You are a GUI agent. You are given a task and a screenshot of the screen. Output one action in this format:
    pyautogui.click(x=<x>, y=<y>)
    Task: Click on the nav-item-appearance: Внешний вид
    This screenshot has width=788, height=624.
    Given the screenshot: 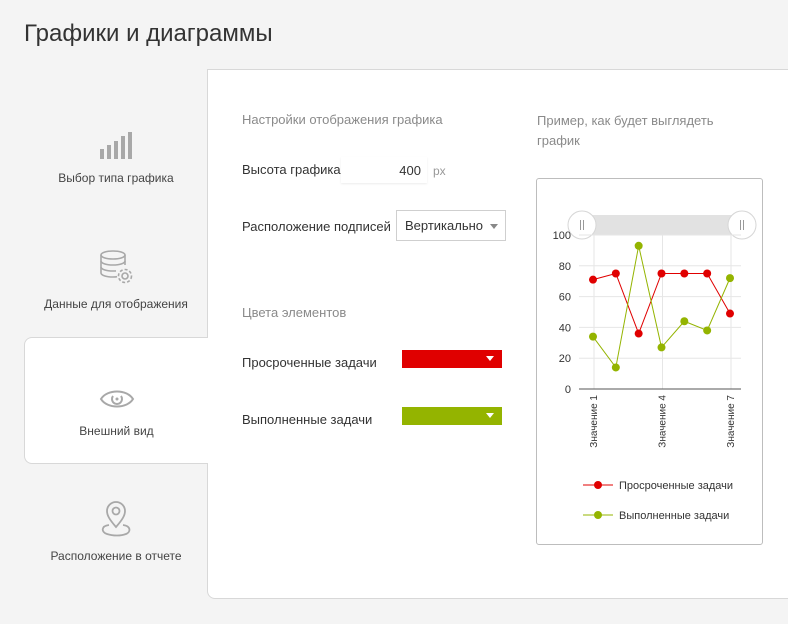 What is the action you would take?
    pyautogui.click(x=116, y=400)
    